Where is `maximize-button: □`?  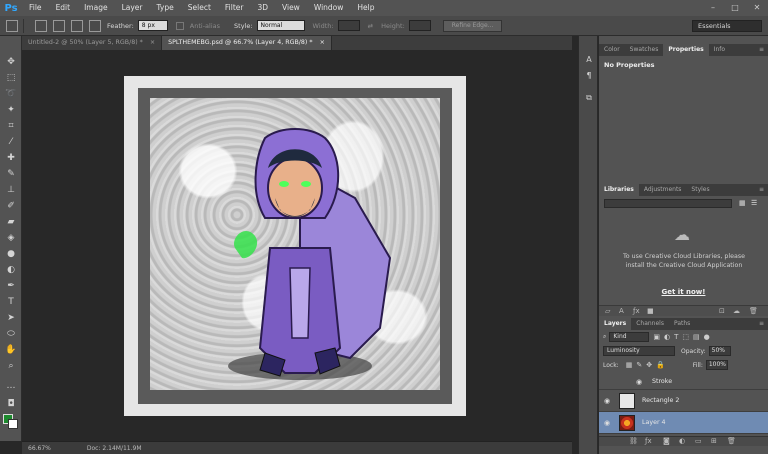 maximize-button: □ is located at coordinates (735, 8).